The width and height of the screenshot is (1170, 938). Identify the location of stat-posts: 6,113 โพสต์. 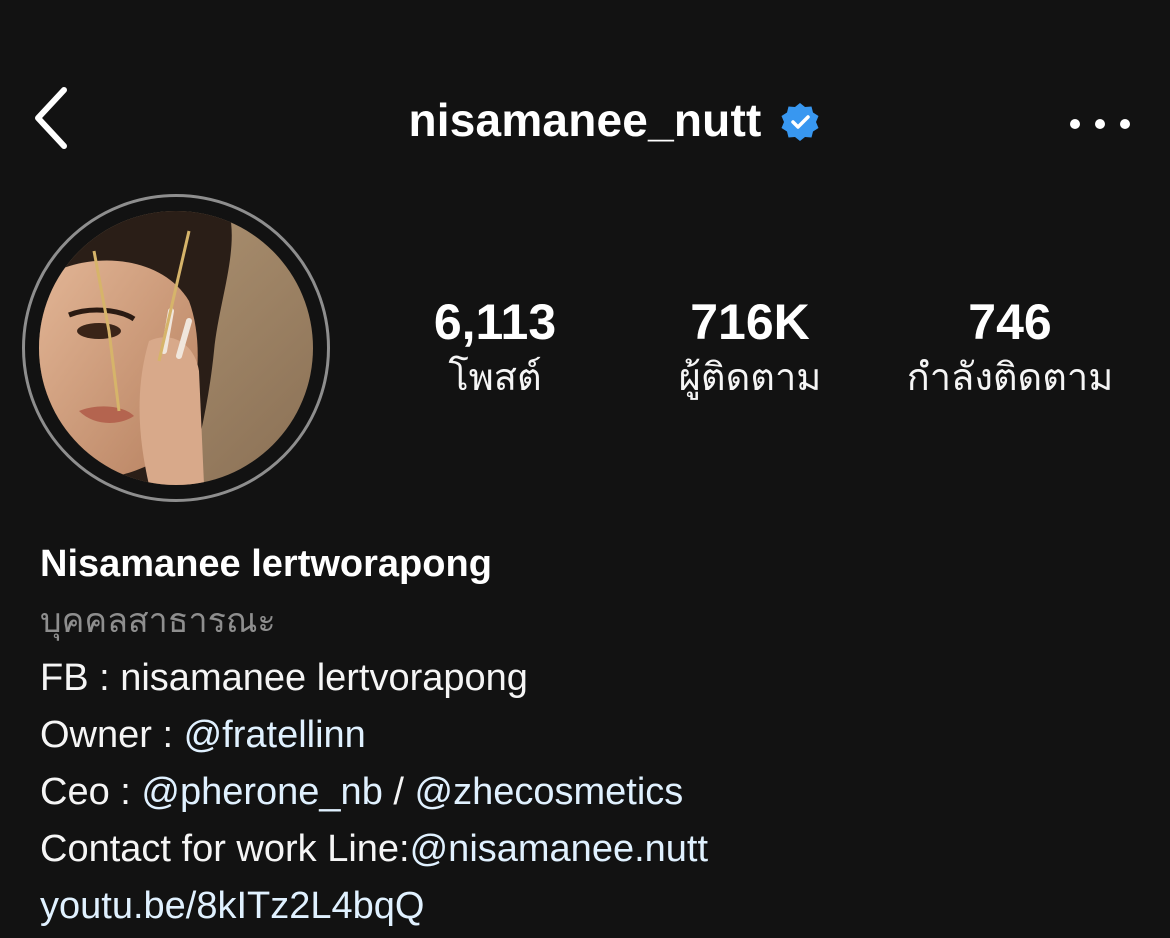
(495, 347).